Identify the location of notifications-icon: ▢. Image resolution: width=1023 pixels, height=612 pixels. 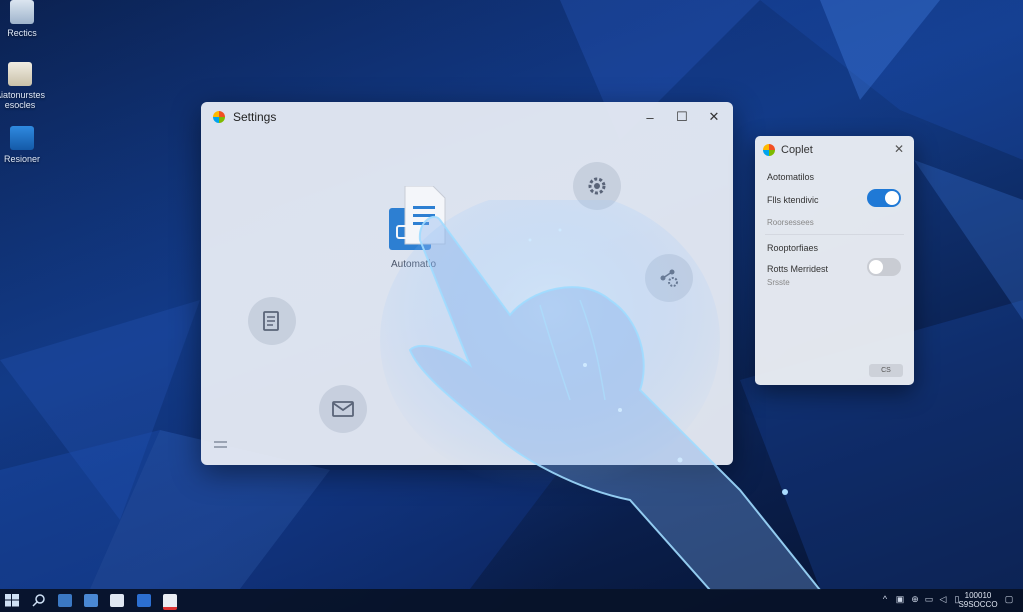
(1009, 599).